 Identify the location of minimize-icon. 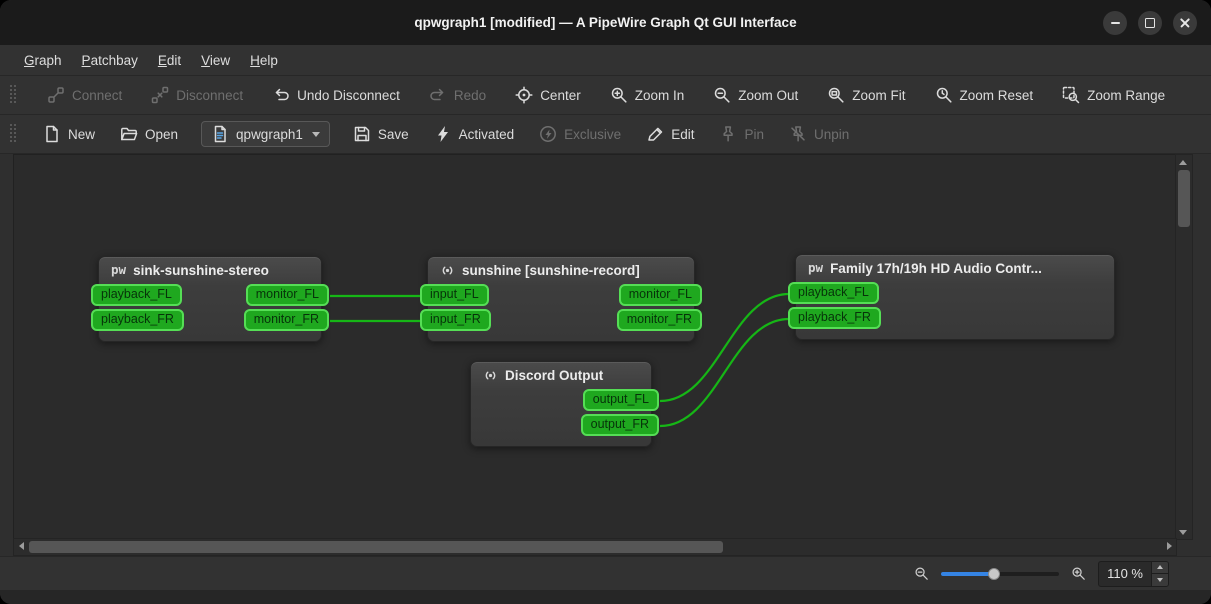
(1115, 22).